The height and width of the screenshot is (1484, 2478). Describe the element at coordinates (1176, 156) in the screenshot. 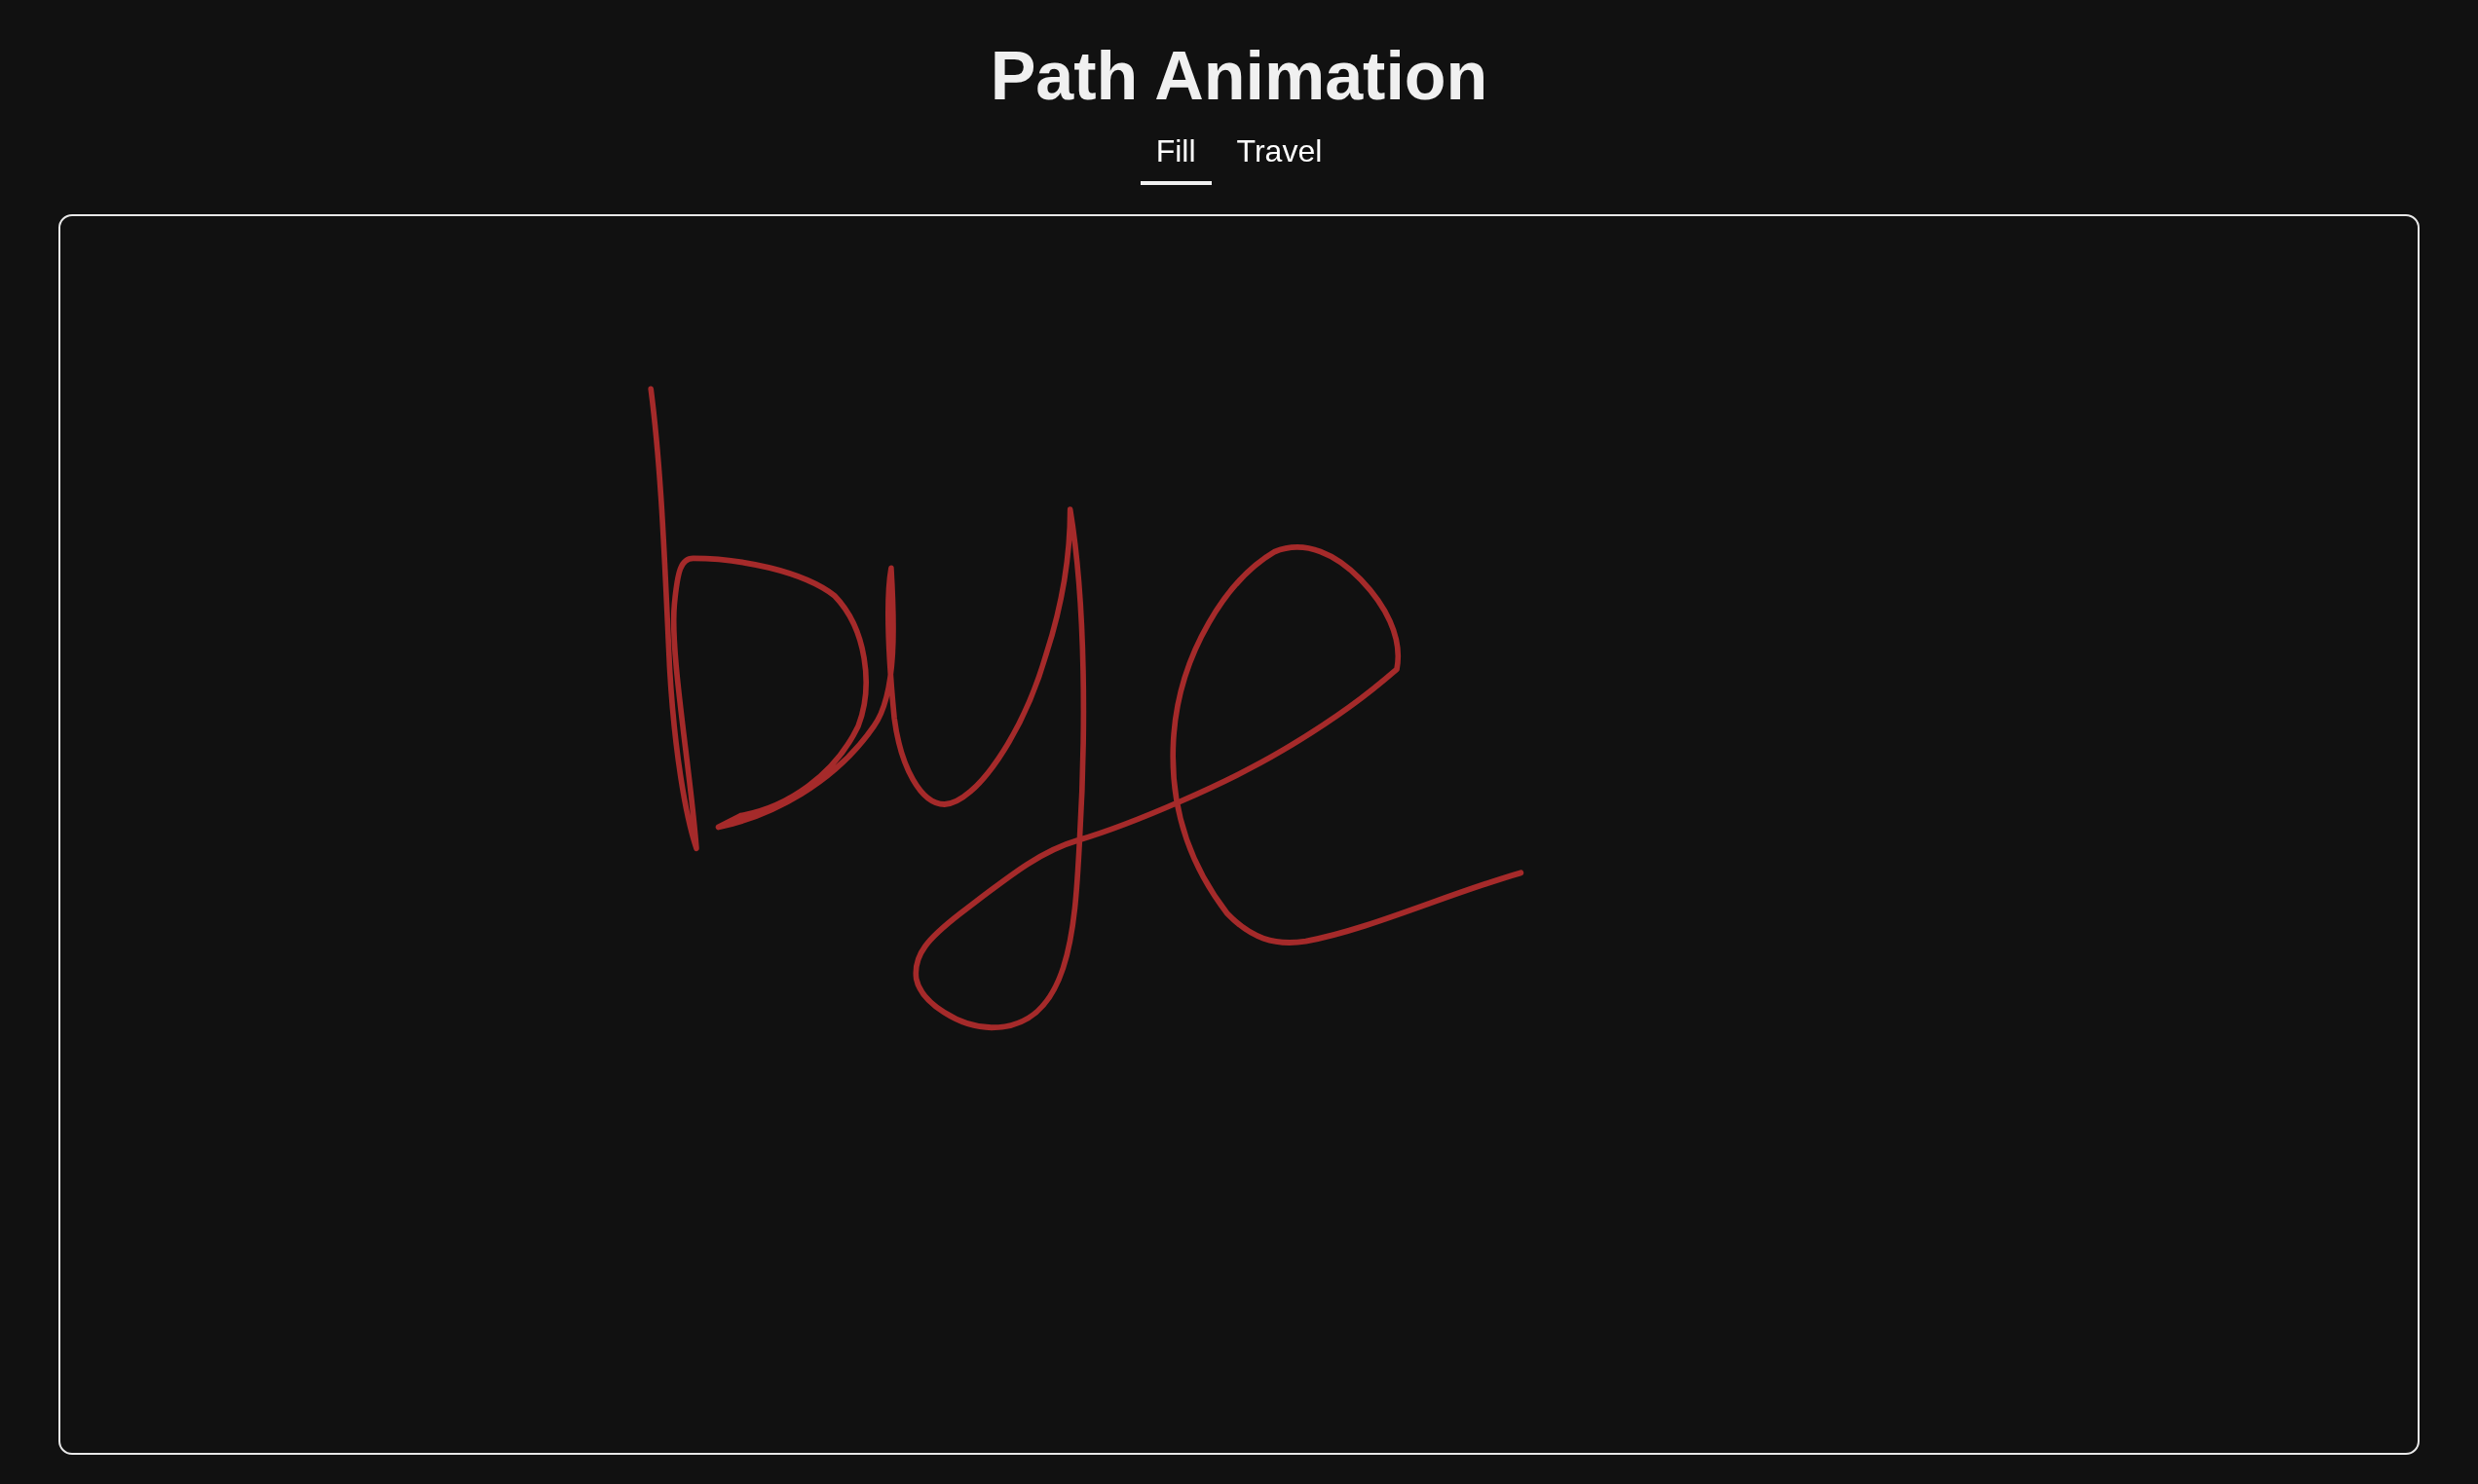

I see `tab: Fill` at that location.